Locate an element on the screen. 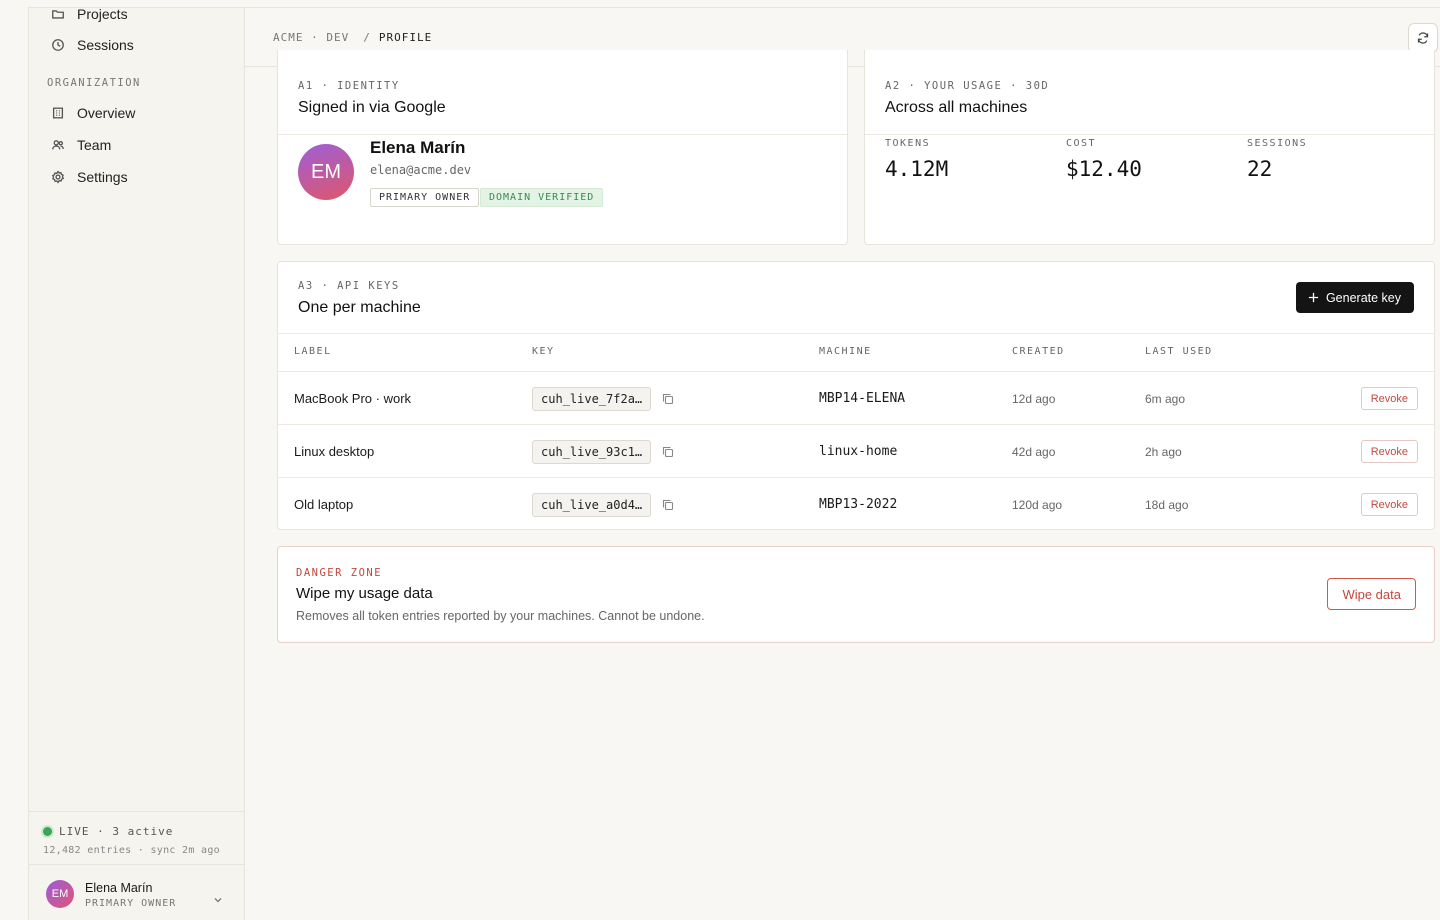  sidebar-item-projects: Projects is located at coordinates (87, 14).